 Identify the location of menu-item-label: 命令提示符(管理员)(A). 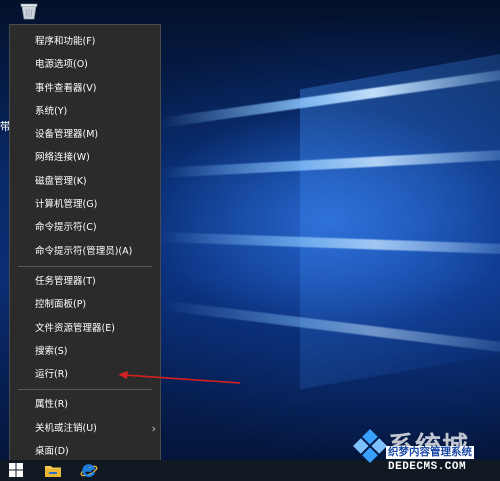
(84, 251).